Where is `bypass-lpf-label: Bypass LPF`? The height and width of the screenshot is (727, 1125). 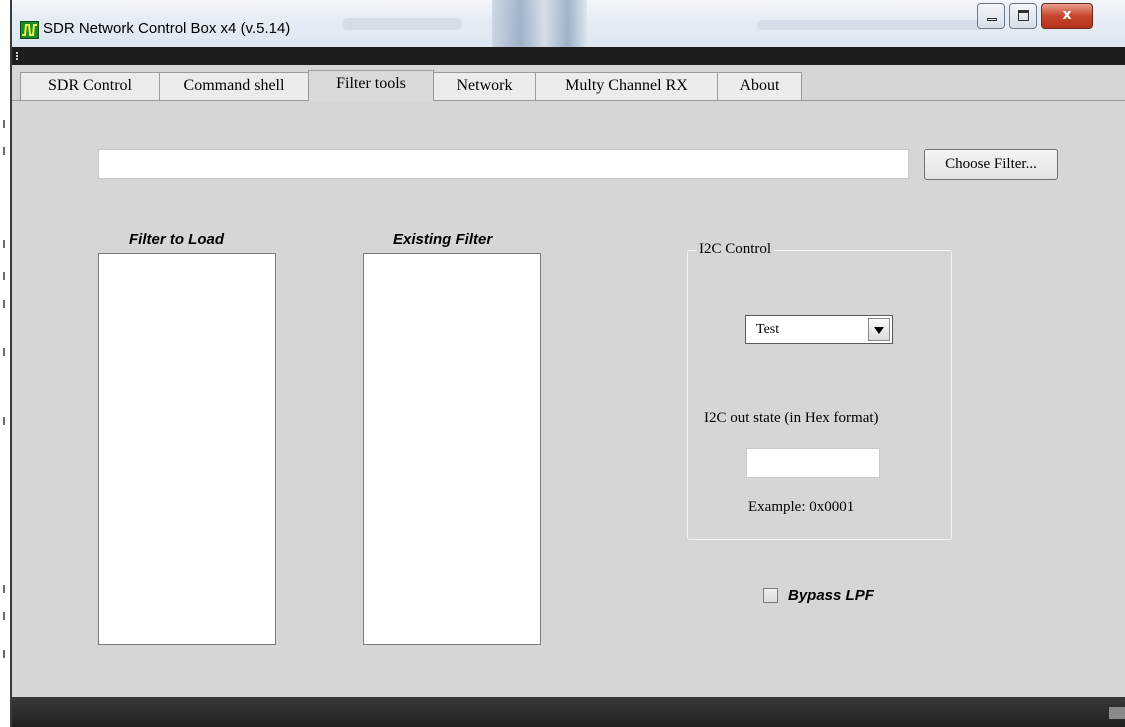 bypass-lpf-label: Bypass LPF is located at coordinates (831, 595).